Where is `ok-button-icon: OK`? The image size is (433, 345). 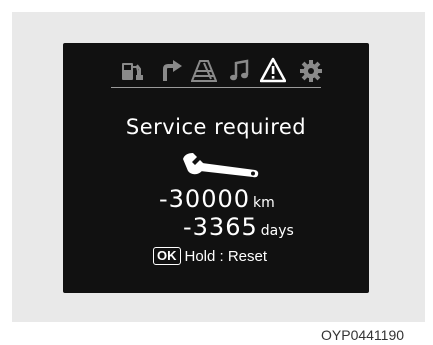
ok-button-icon: OK is located at coordinates (167, 256).